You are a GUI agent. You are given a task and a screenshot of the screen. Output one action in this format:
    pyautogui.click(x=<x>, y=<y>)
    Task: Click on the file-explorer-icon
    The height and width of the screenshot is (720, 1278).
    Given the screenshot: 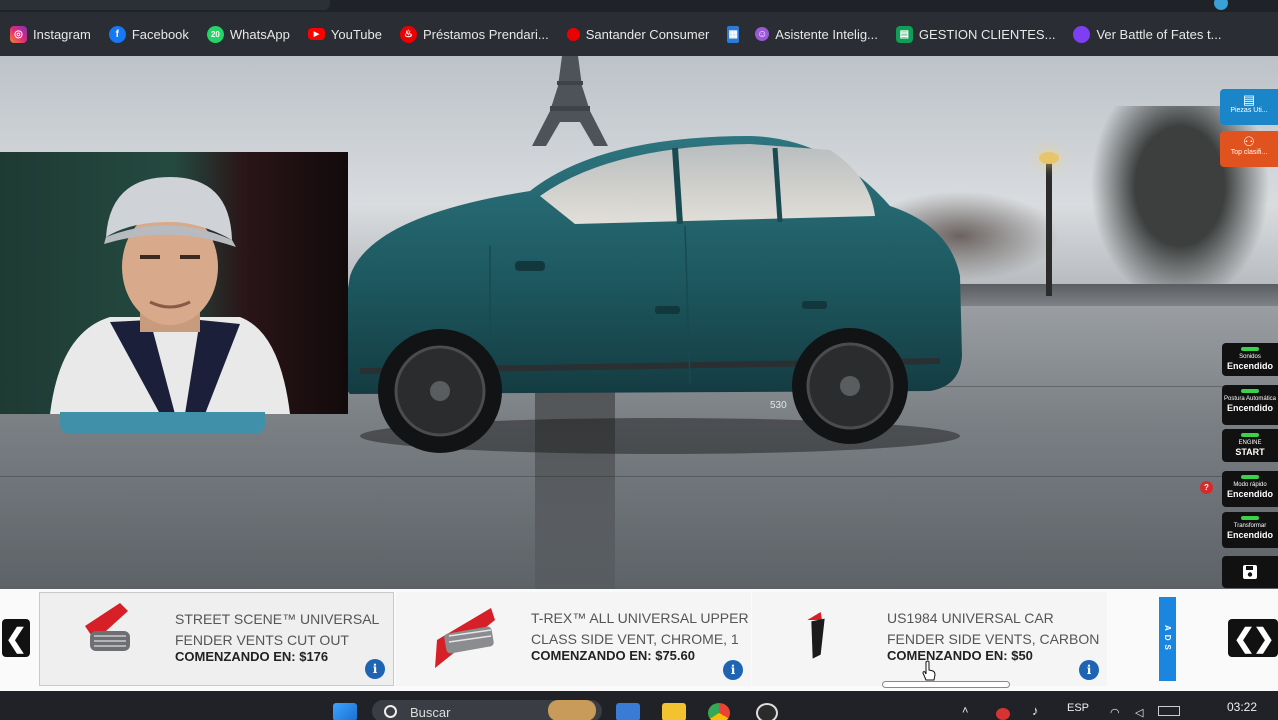 What is the action you would take?
    pyautogui.click(x=674, y=711)
    